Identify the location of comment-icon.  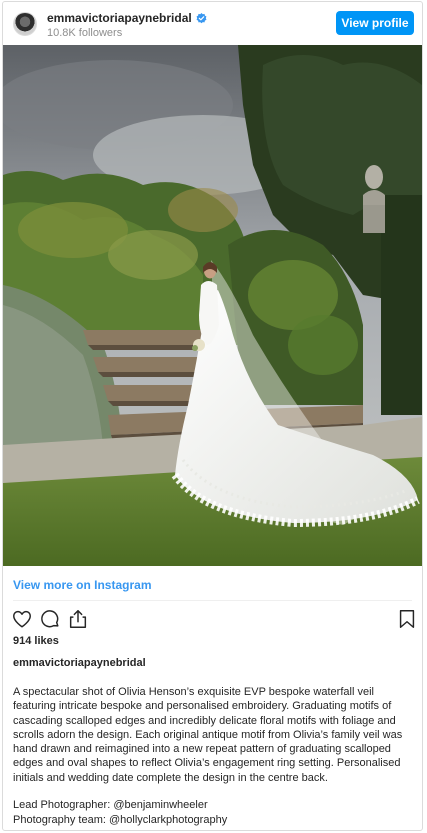
(50, 619).